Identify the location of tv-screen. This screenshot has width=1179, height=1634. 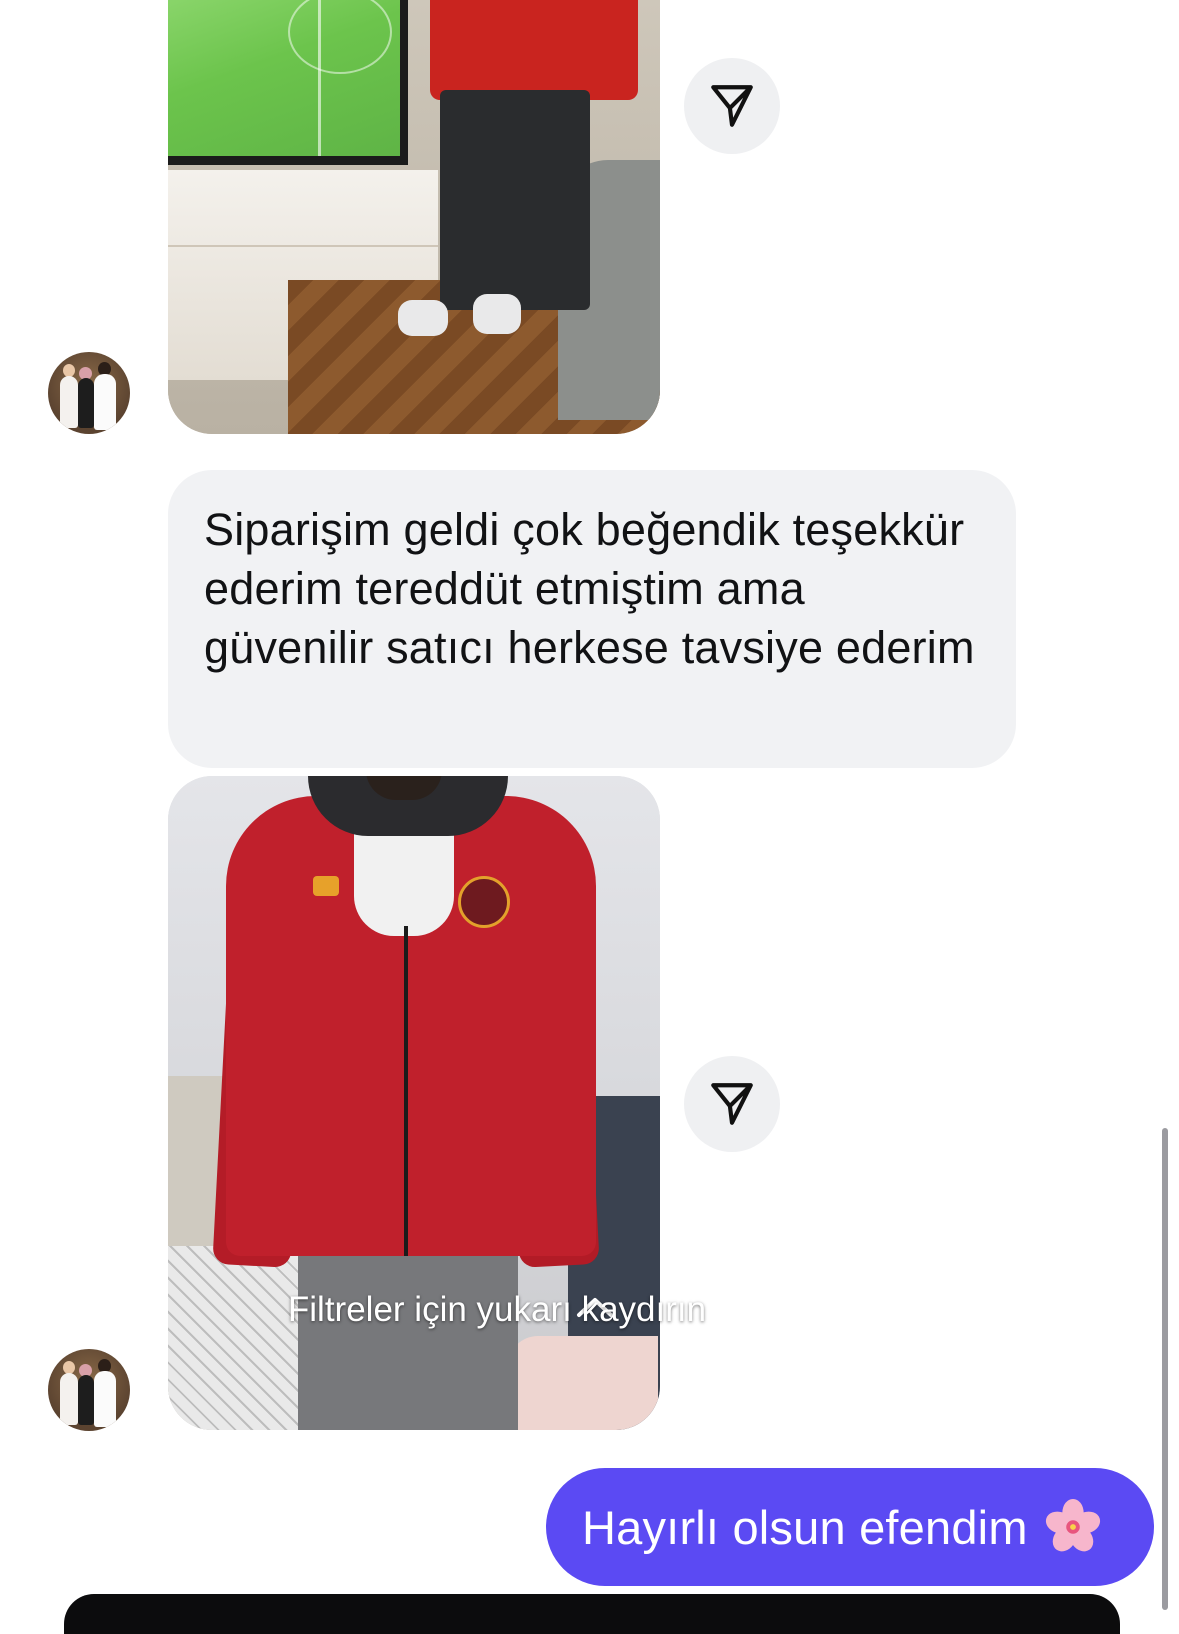
(284, 78).